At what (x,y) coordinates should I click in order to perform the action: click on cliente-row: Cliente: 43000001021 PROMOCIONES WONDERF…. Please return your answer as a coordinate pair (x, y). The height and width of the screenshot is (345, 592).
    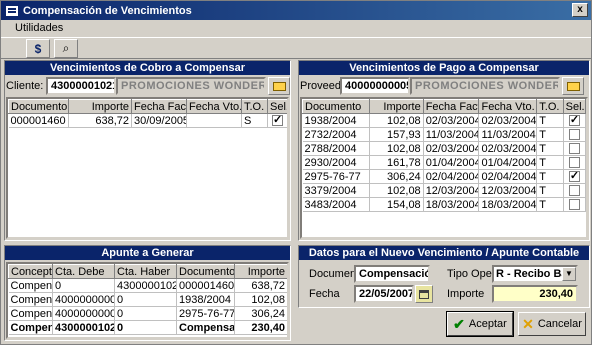
    Looking at the image, I should click on (148, 86).